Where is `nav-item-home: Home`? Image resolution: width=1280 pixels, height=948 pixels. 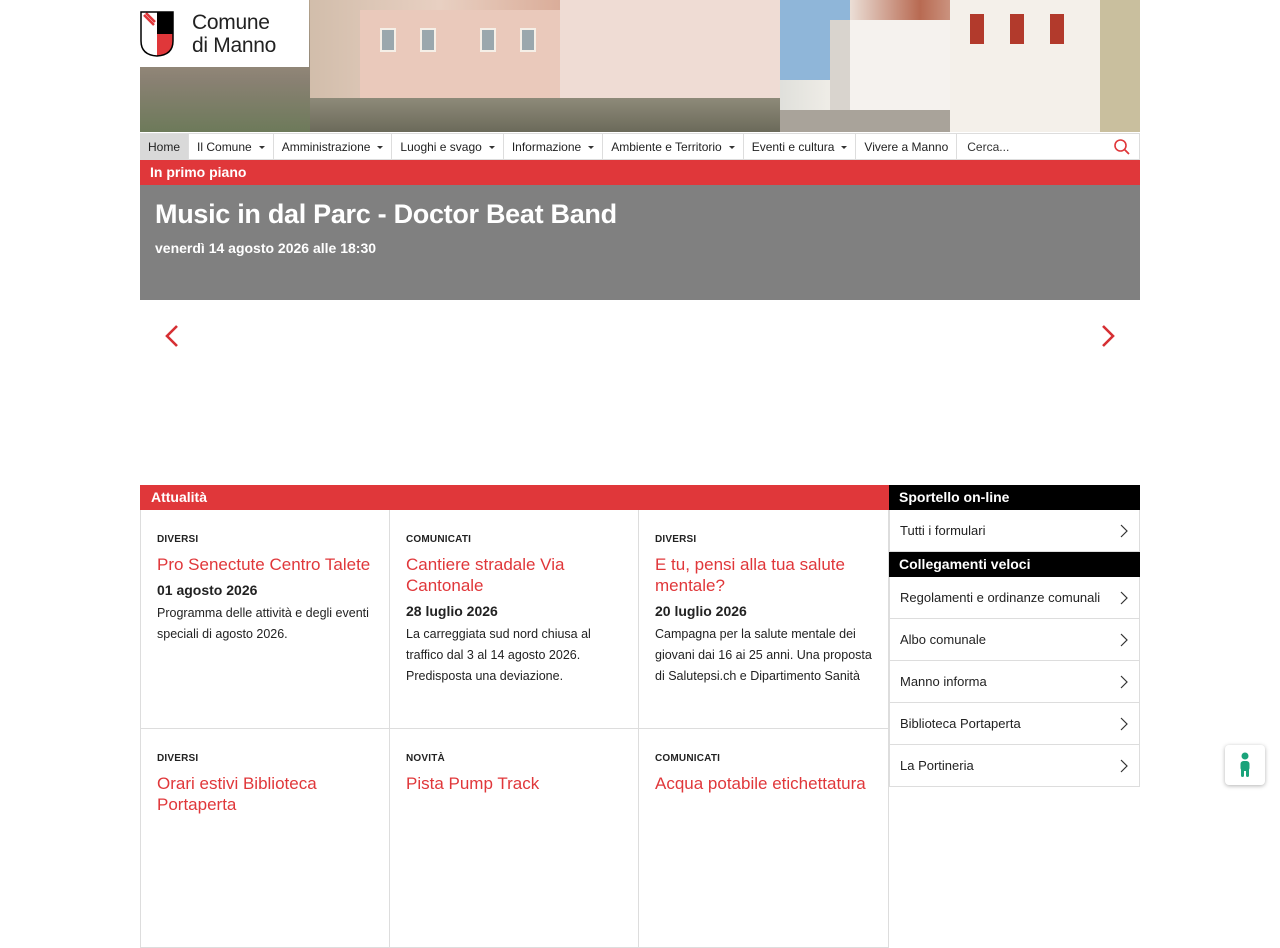
nav-item-home: Home is located at coordinates (165, 147).